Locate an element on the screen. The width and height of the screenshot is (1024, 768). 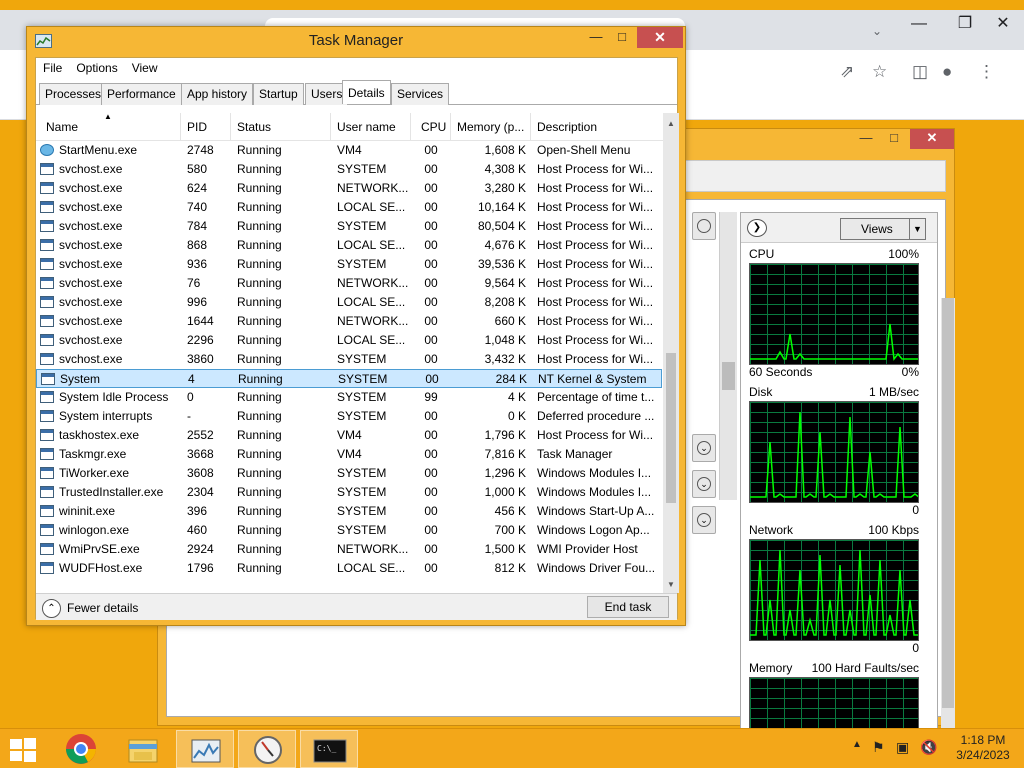
tab-services: Services is located at coordinates (420, 94).